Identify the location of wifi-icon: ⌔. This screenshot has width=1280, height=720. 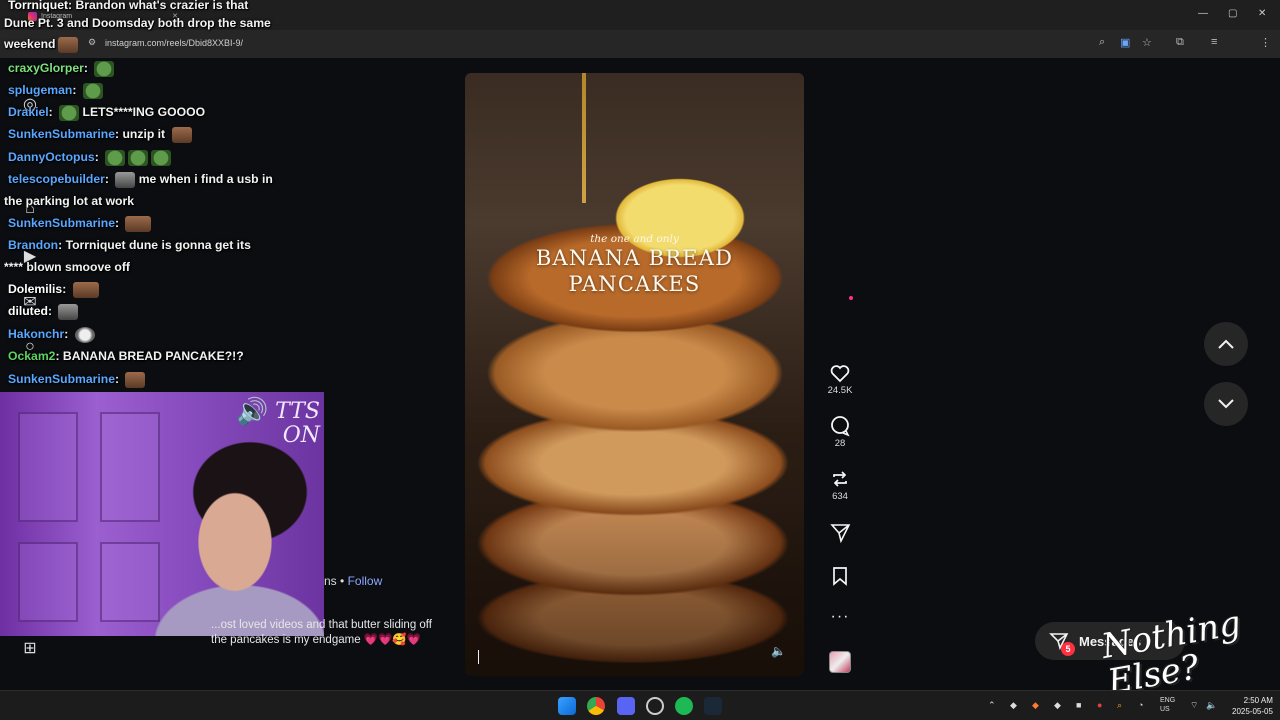
(1194, 705).